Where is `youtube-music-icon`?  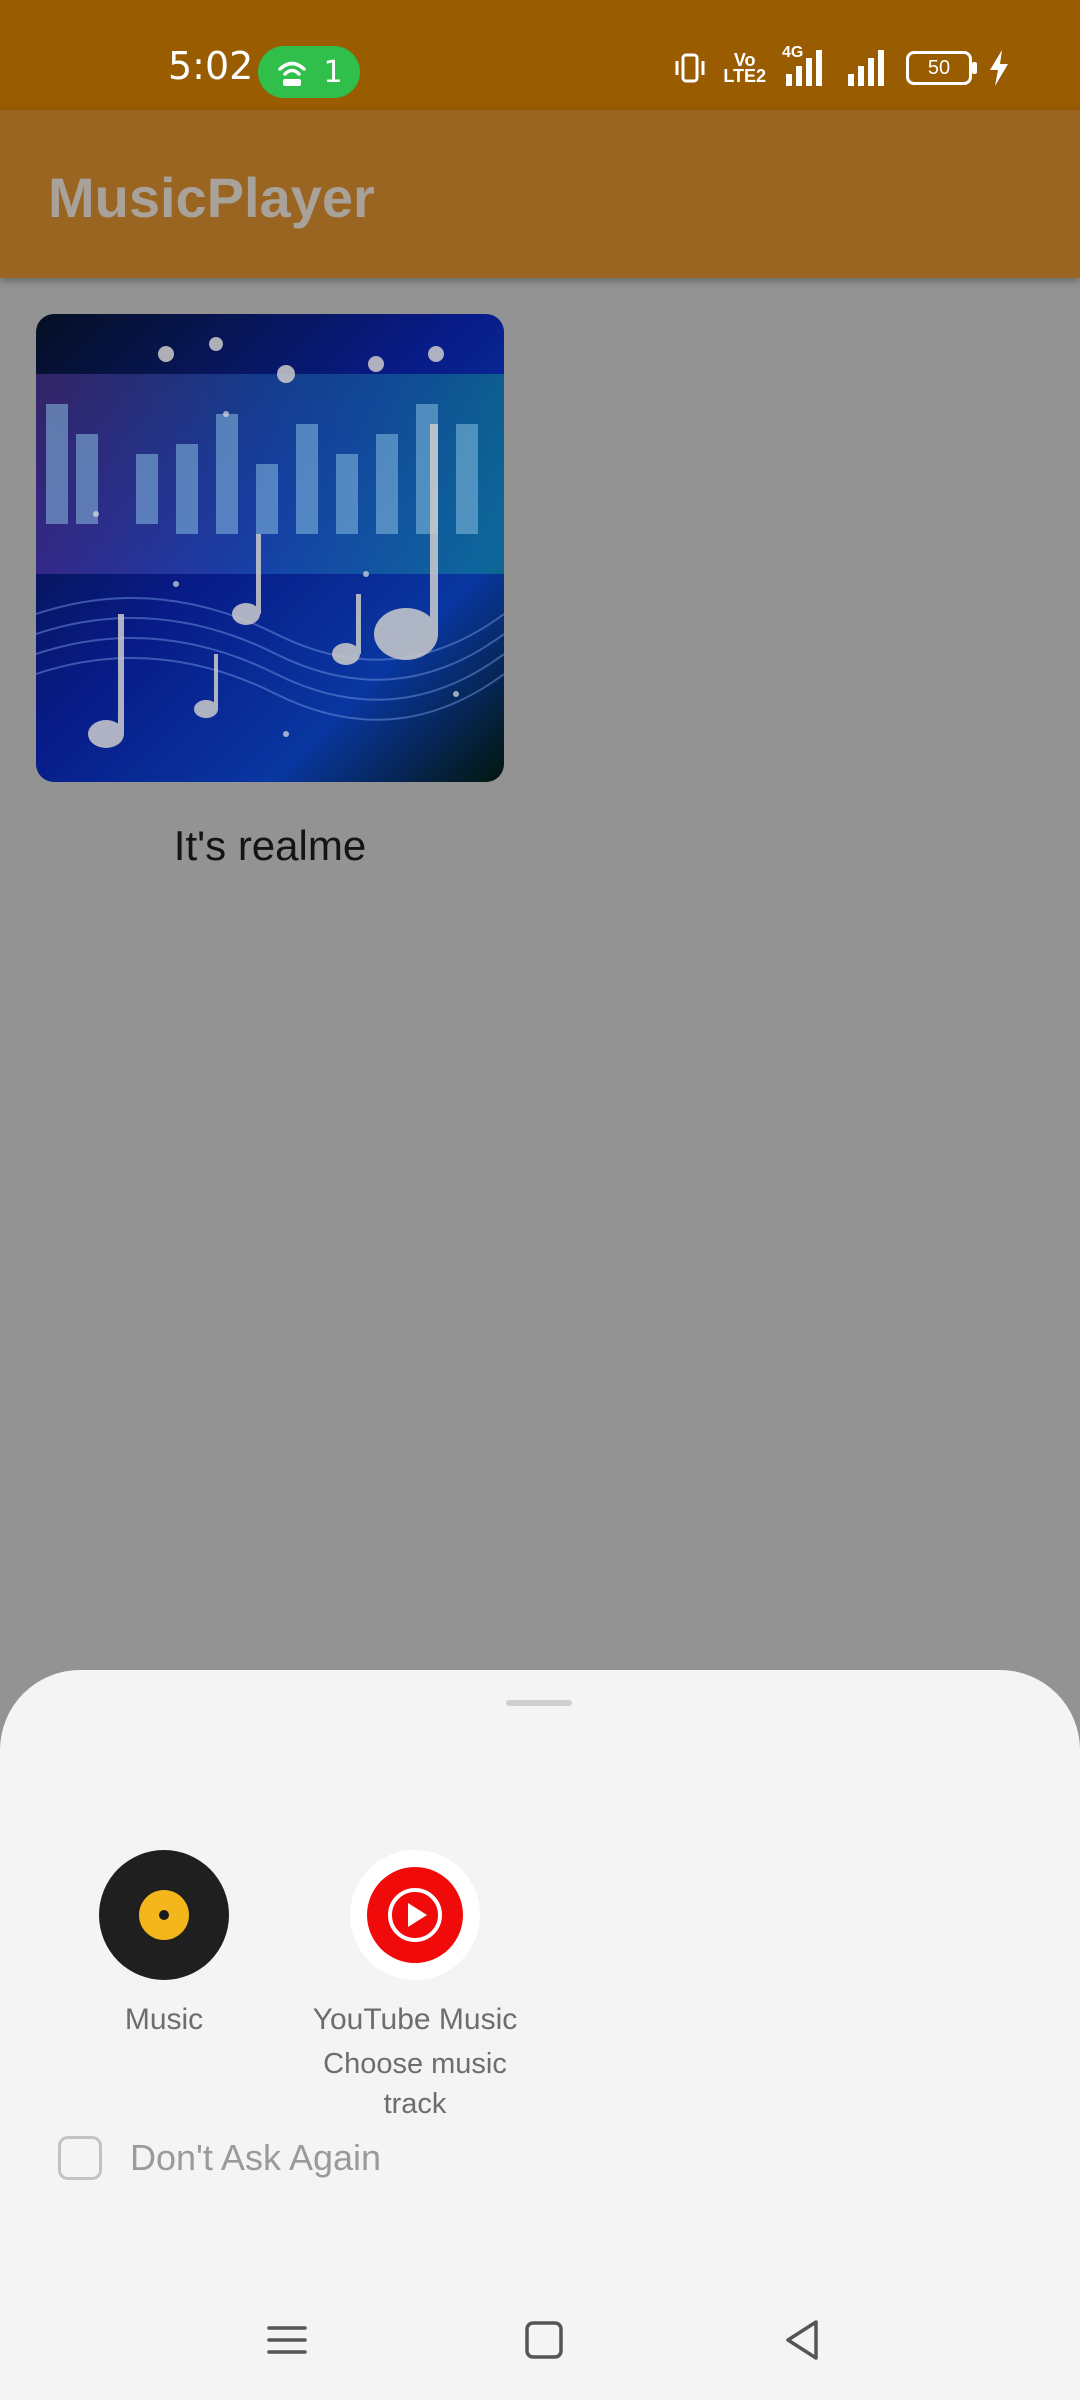
youtube-music-icon is located at coordinates (415, 1915).